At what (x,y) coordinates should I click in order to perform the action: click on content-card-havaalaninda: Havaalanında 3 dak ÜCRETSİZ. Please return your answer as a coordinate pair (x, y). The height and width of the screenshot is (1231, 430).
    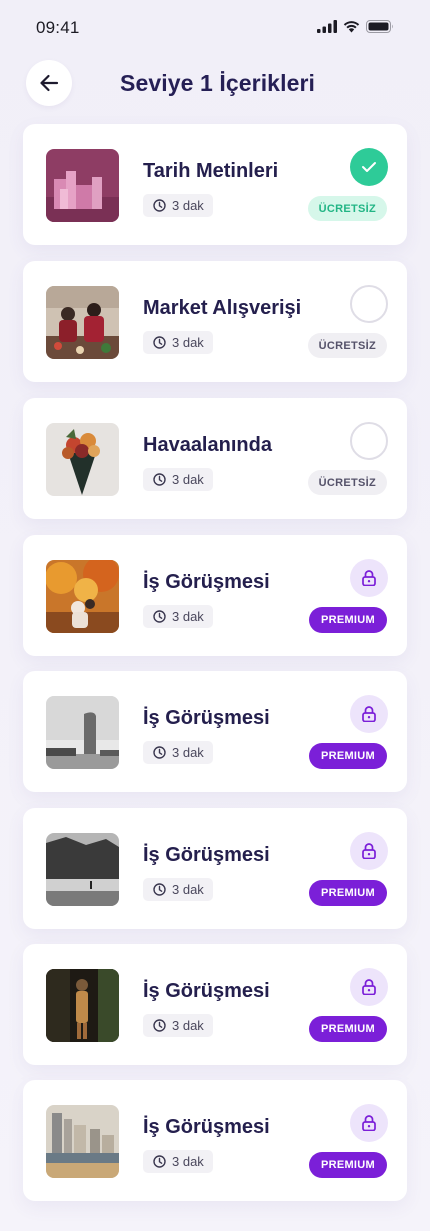
    Looking at the image, I should click on (215, 458).